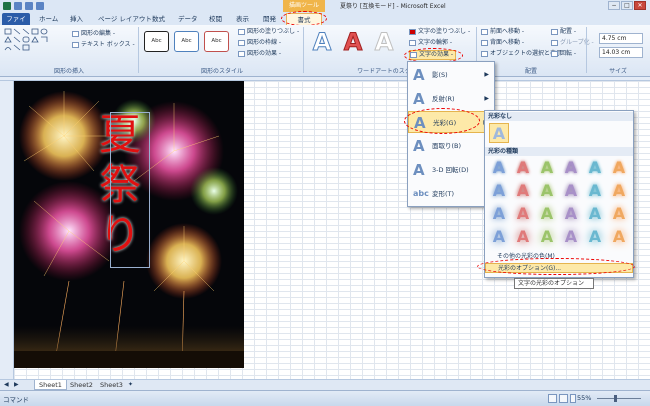 Image resolution: width=650 pixels, height=406 pixels. Describe the element at coordinates (75, 44) in the screenshot. I see `text-box-icon` at that location.